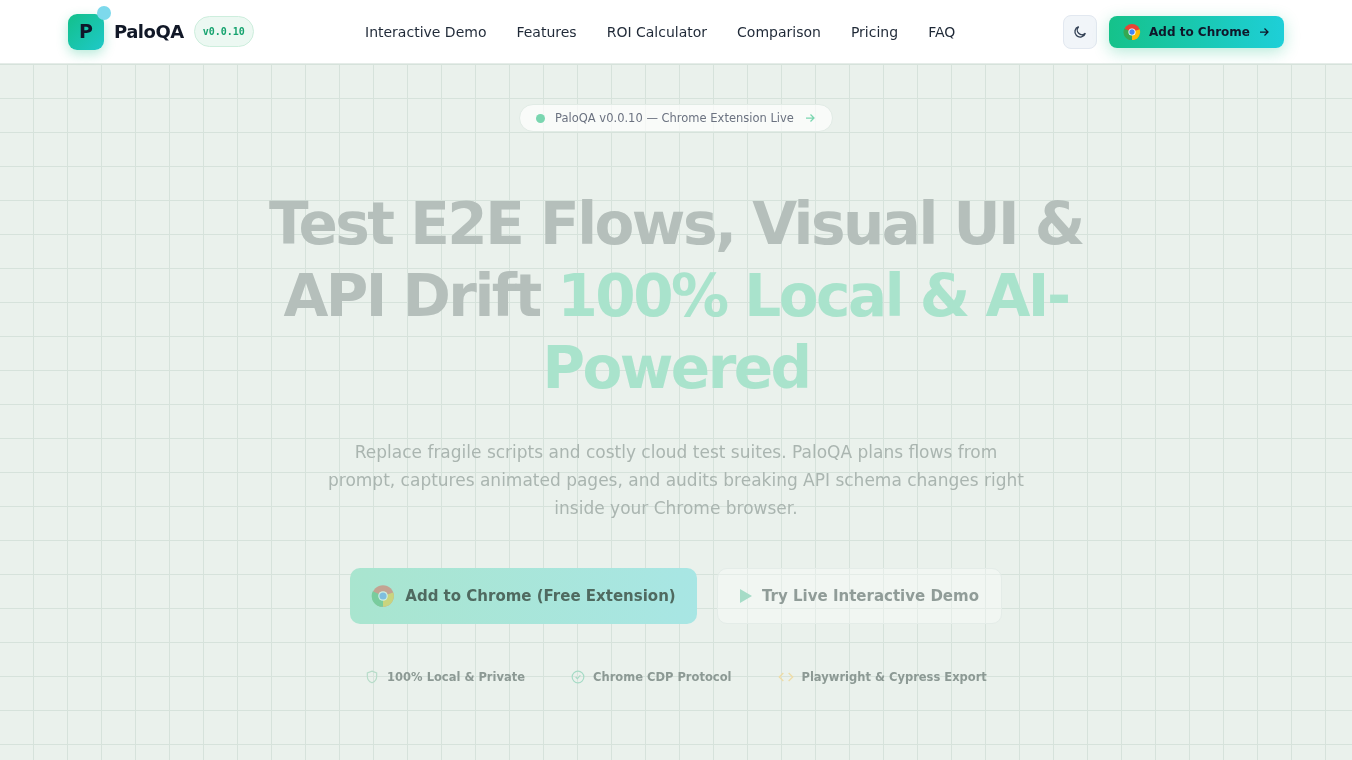 Image resolution: width=1352 pixels, height=760 pixels. What do you see at coordinates (676, 118) in the screenshot?
I see `announcement-pill: PaloQA v0.0.10 — Chrome Extension Live` at bounding box center [676, 118].